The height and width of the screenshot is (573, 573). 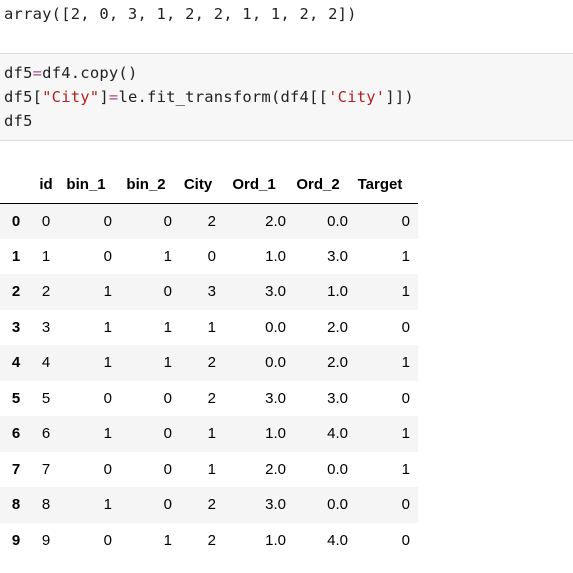 What do you see at coordinates (46, 540) in the screenshot?
I see `table-cell: 9` at bounding box center [46, 540].